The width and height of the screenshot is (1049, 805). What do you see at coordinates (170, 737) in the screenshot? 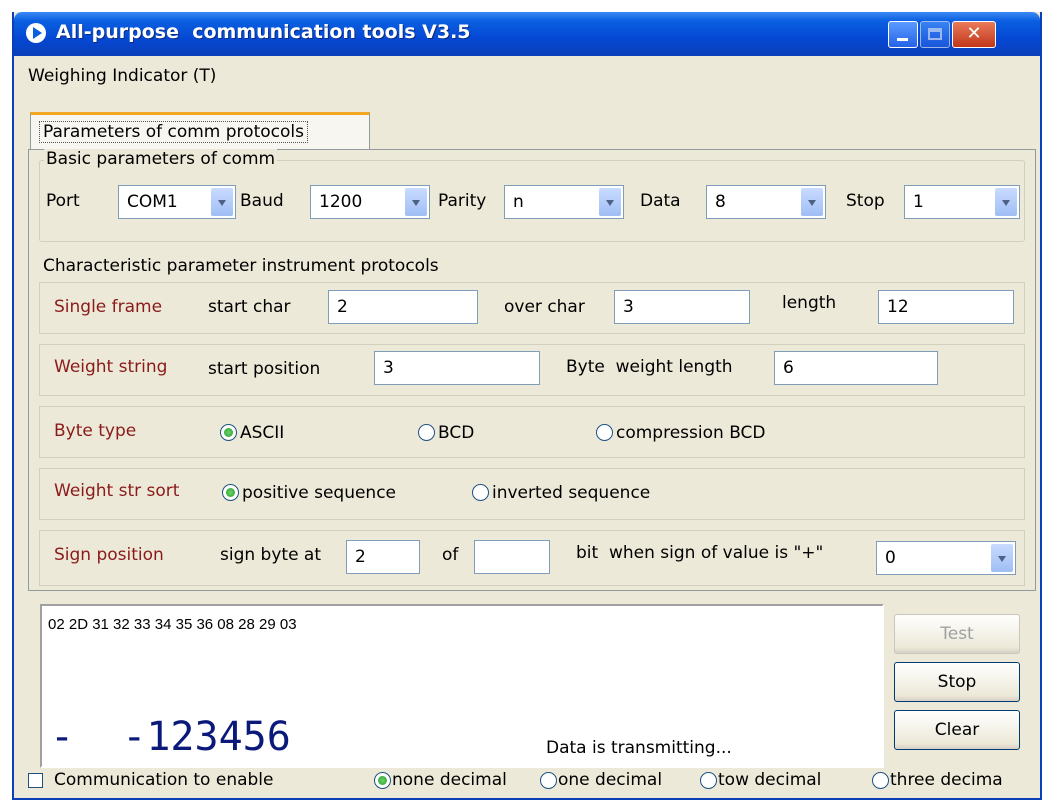
I see `weight-display: - -123456` at bounding box center [170, 737].